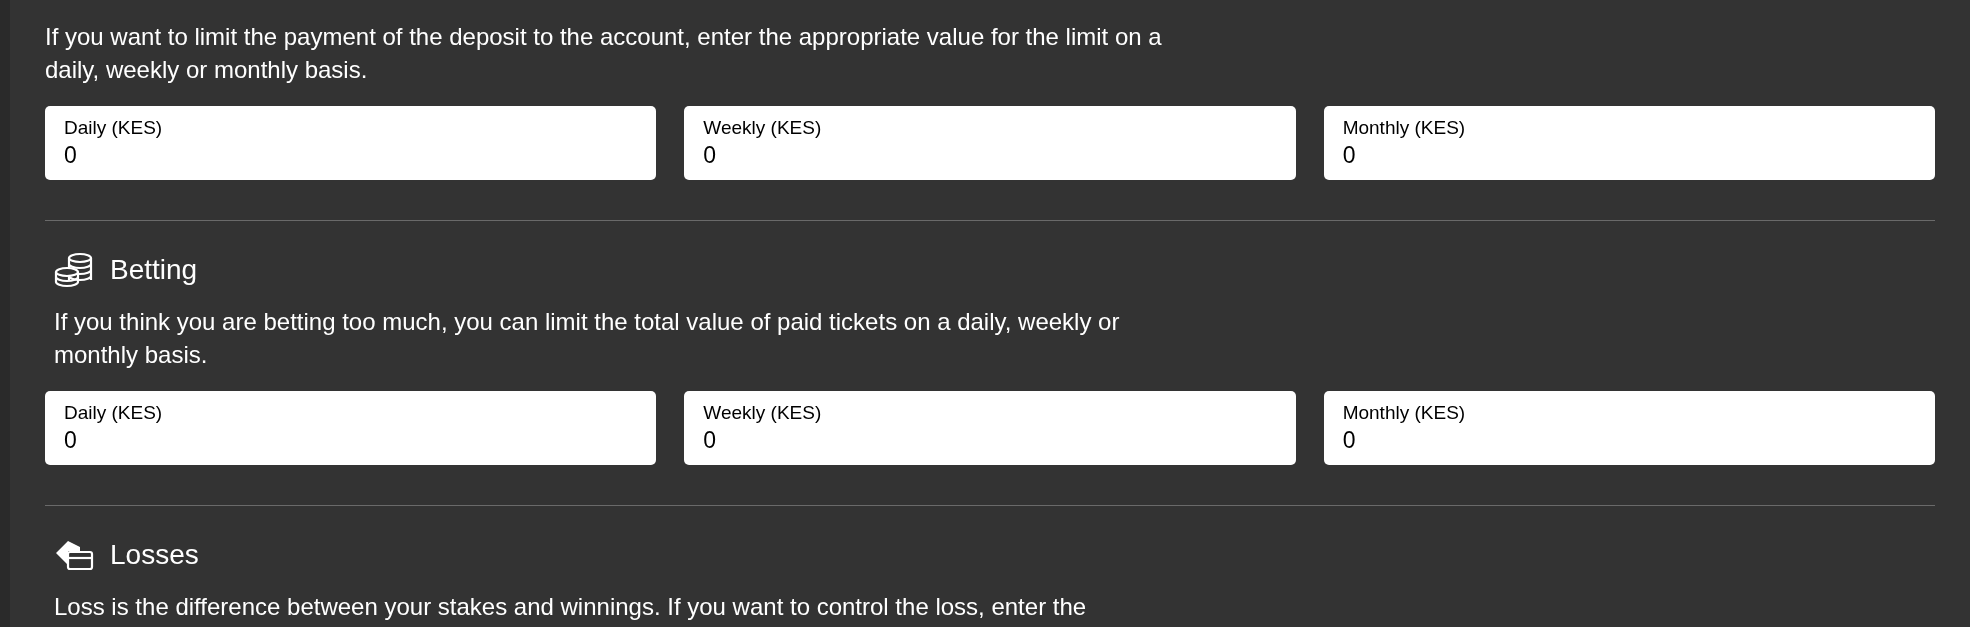 The height and width of the screenshot is (627, 1970). I want to click on card-icon, so click(74, 555).